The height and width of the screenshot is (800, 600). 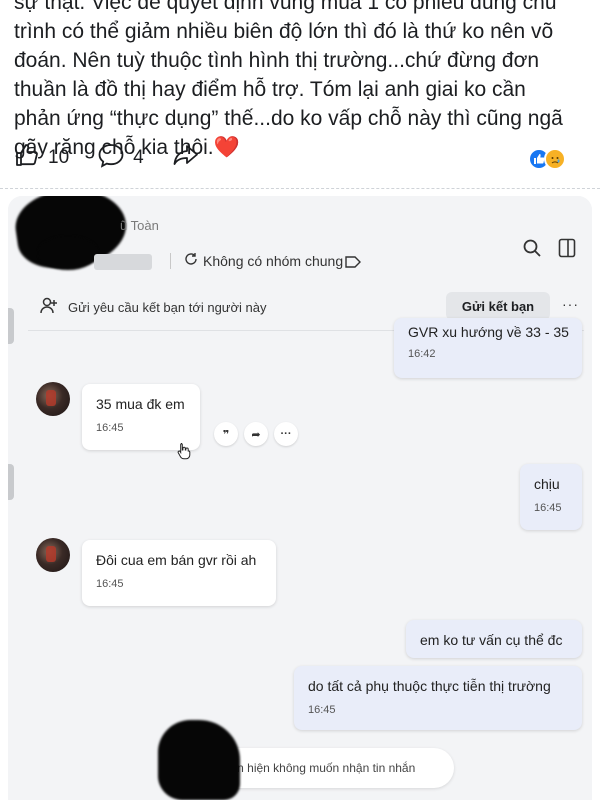 What do you see at coordinates (184, 453) in the screenshot?
I see `hand-cursor-icon` at bounding box center [184, 453].